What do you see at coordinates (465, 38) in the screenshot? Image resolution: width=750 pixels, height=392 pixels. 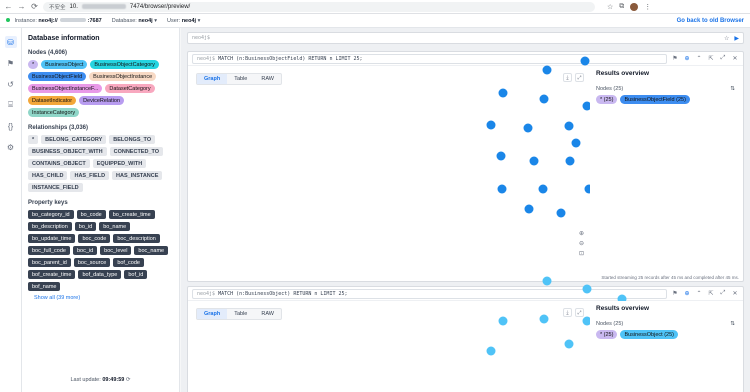 I see `cypher-editor: neo4j$ ☆ ▶` at bounding box center [465, 38].